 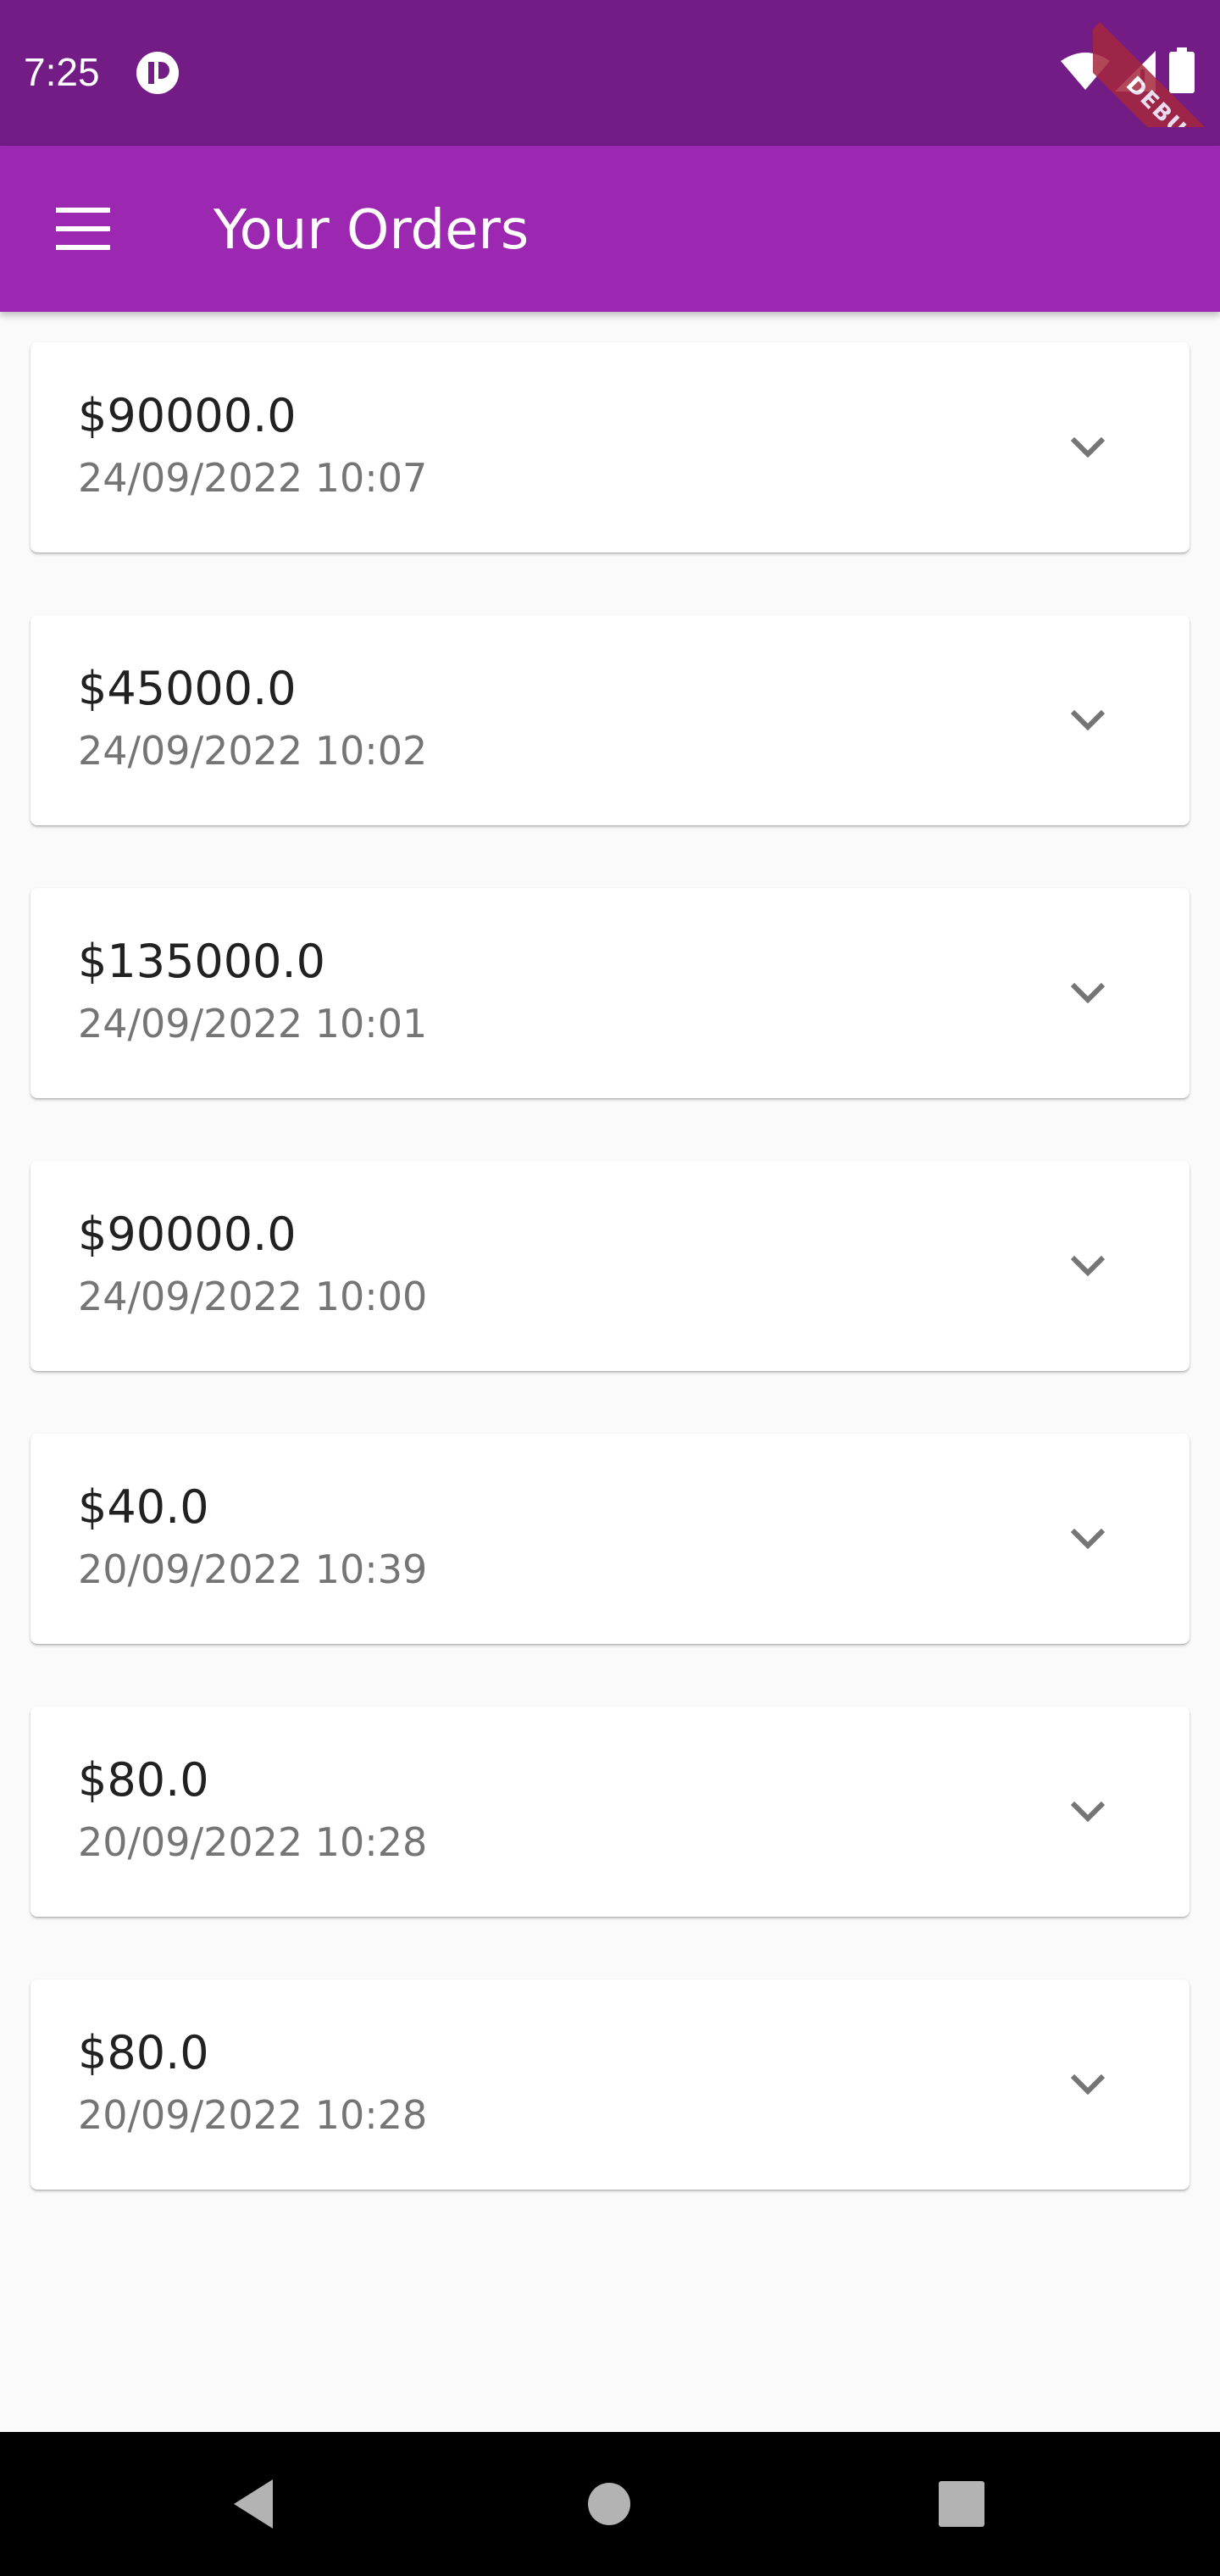 I want to click on order-date: 24/09/2022 10:02, so click(x=253, y=751).